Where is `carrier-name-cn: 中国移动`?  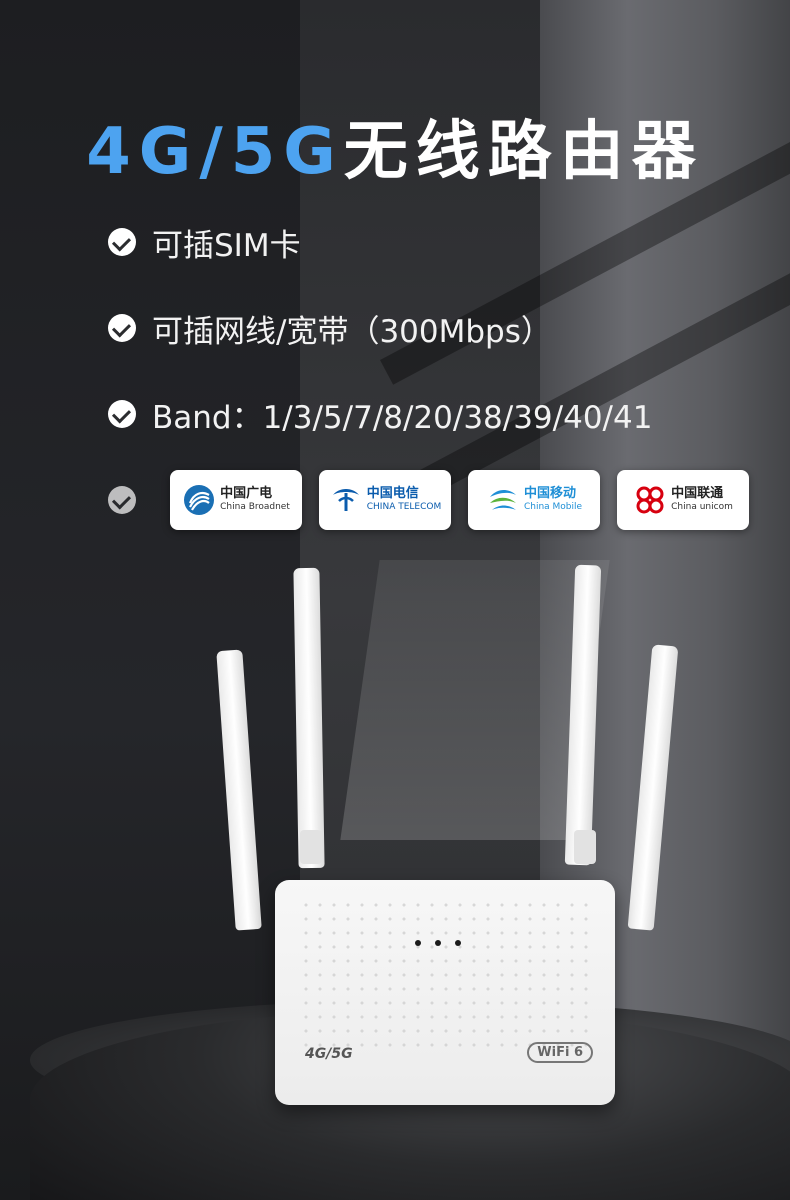 carrier-name-cn: 中国移动 is located at coordinates (549, 493).